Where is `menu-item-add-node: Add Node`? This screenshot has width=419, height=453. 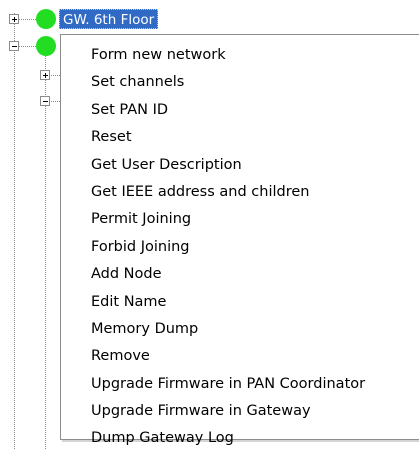
menu-item-add-node: Add Node is located at coordinates (240, 274).